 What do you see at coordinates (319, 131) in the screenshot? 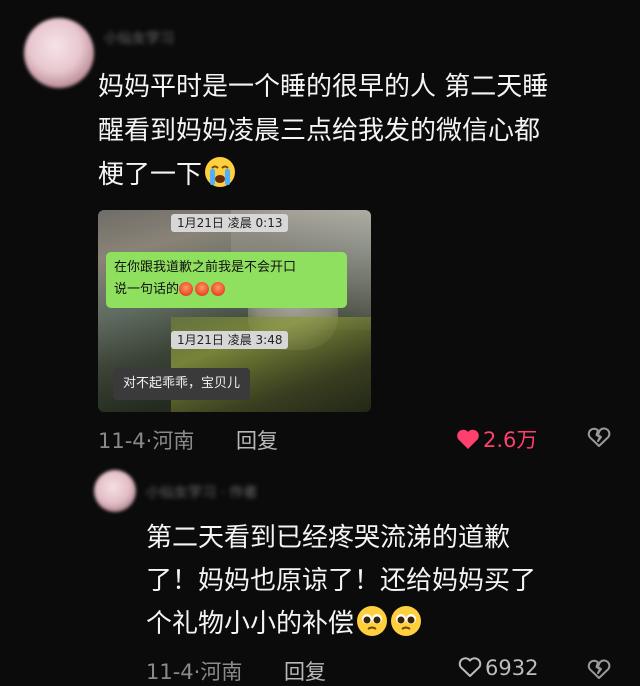
I see `comment-line: 醒看到妈妈凌晨三点给我发的微信心都` at bounding box center [319, 131].